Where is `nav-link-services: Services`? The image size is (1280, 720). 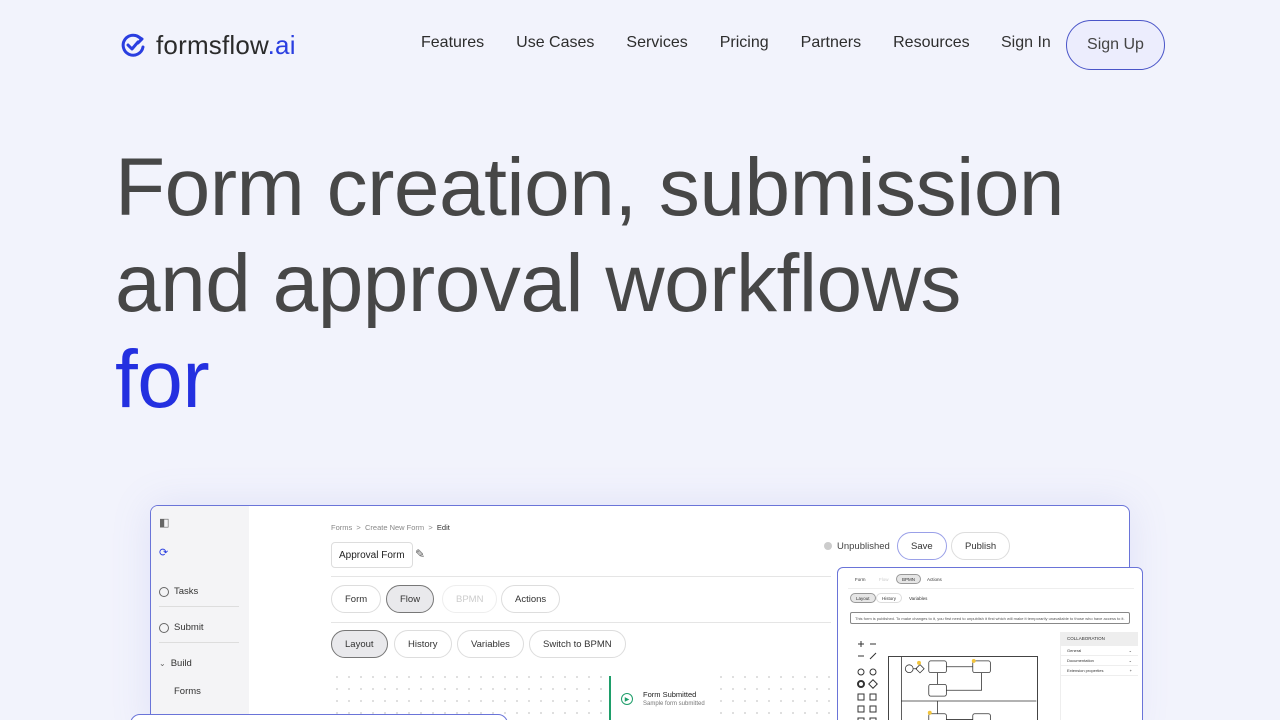 nav-link-services: Services is located at coordinates (656, 43).